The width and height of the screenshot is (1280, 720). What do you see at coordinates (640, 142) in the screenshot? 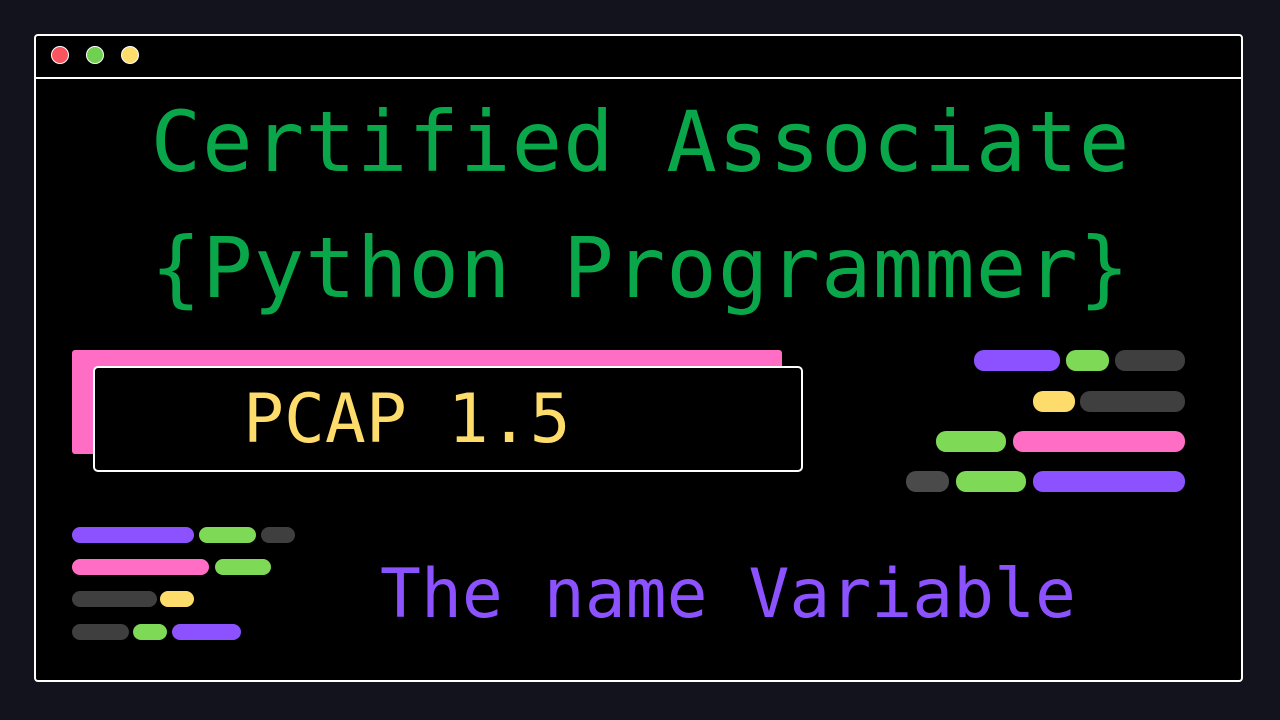
I see `title-line-1: Certified Associate` at bounding box center [640, 142].